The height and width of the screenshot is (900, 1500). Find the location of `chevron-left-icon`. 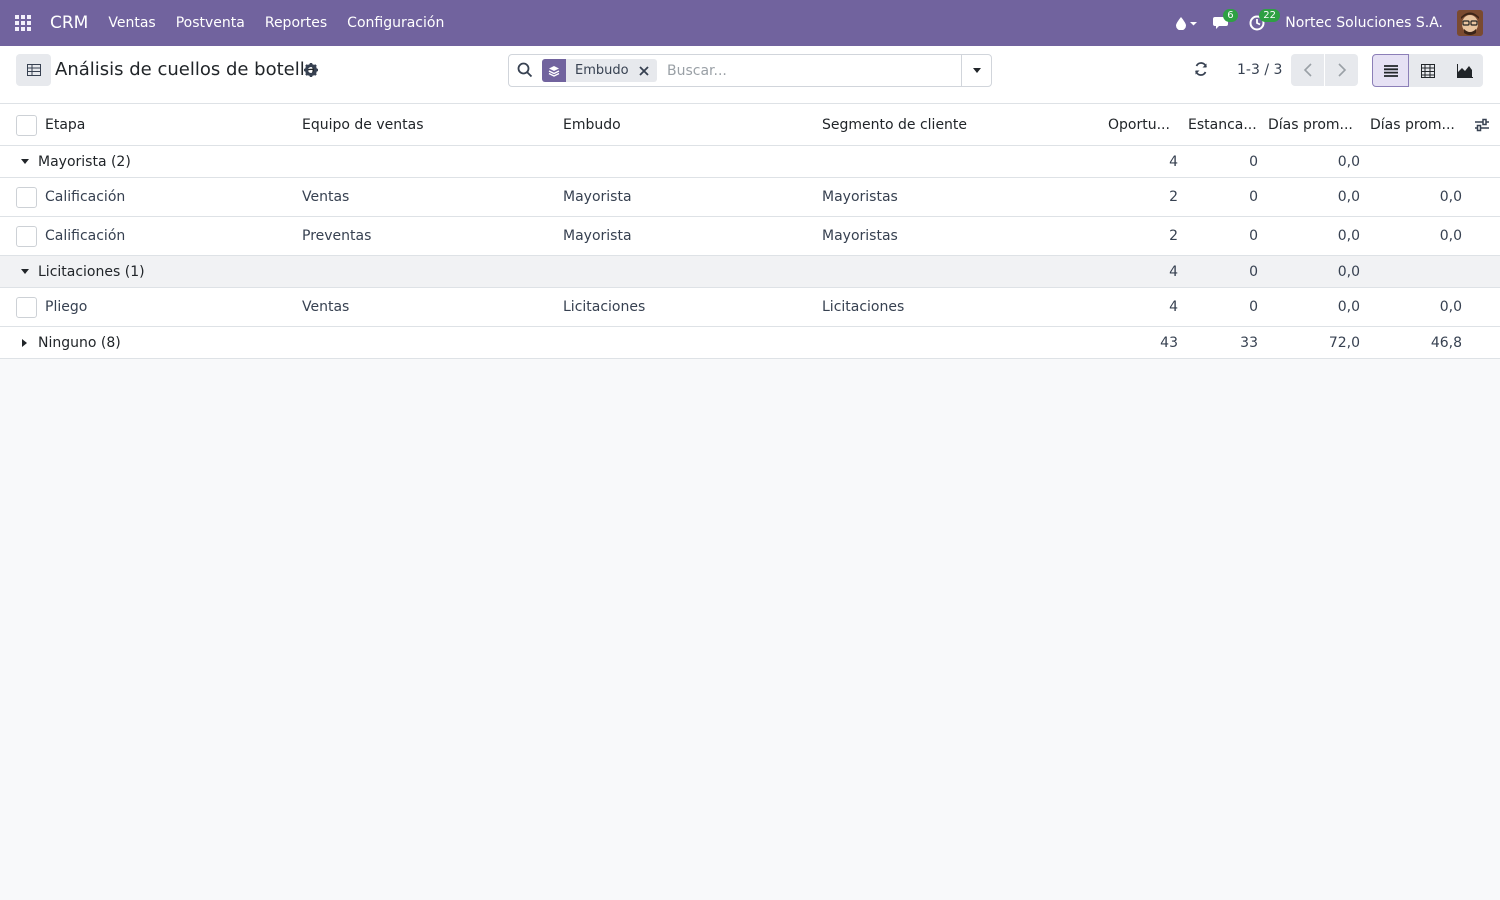

chevron-left-icon is located at coordinates (1307, 70).